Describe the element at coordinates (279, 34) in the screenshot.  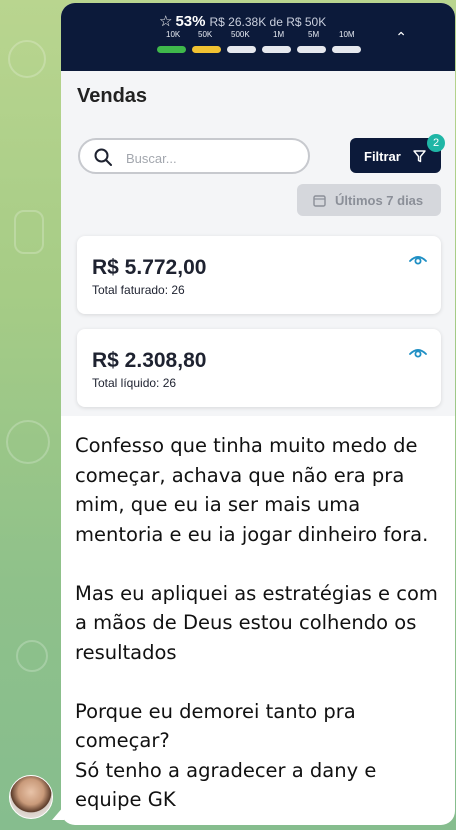
I see `milestone-label: 1M` at that location.